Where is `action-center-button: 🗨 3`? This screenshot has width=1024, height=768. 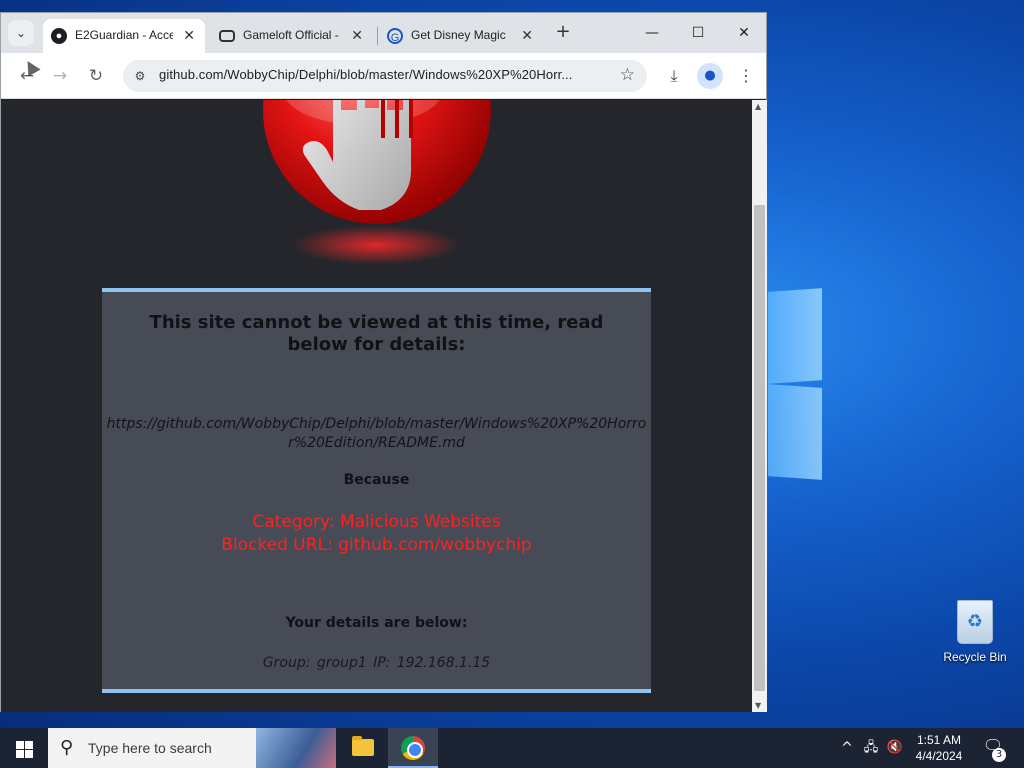 action-center-button: 🗨 3 is located at coordinates (993, 749).